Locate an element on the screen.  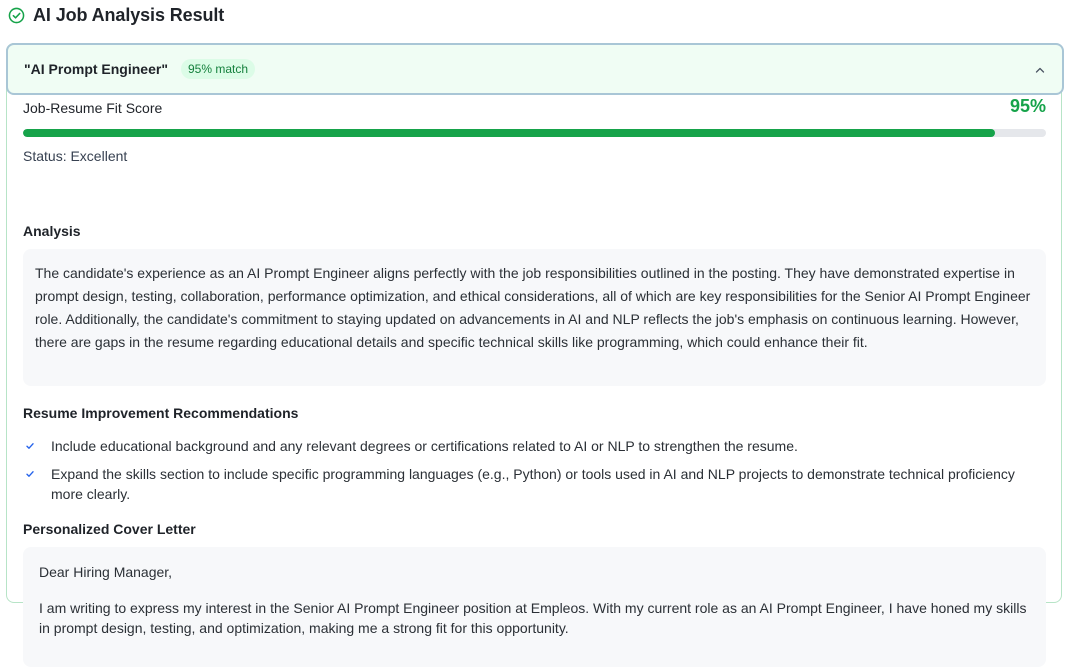
fit-progress-fill is located at coordinates (509, 133).